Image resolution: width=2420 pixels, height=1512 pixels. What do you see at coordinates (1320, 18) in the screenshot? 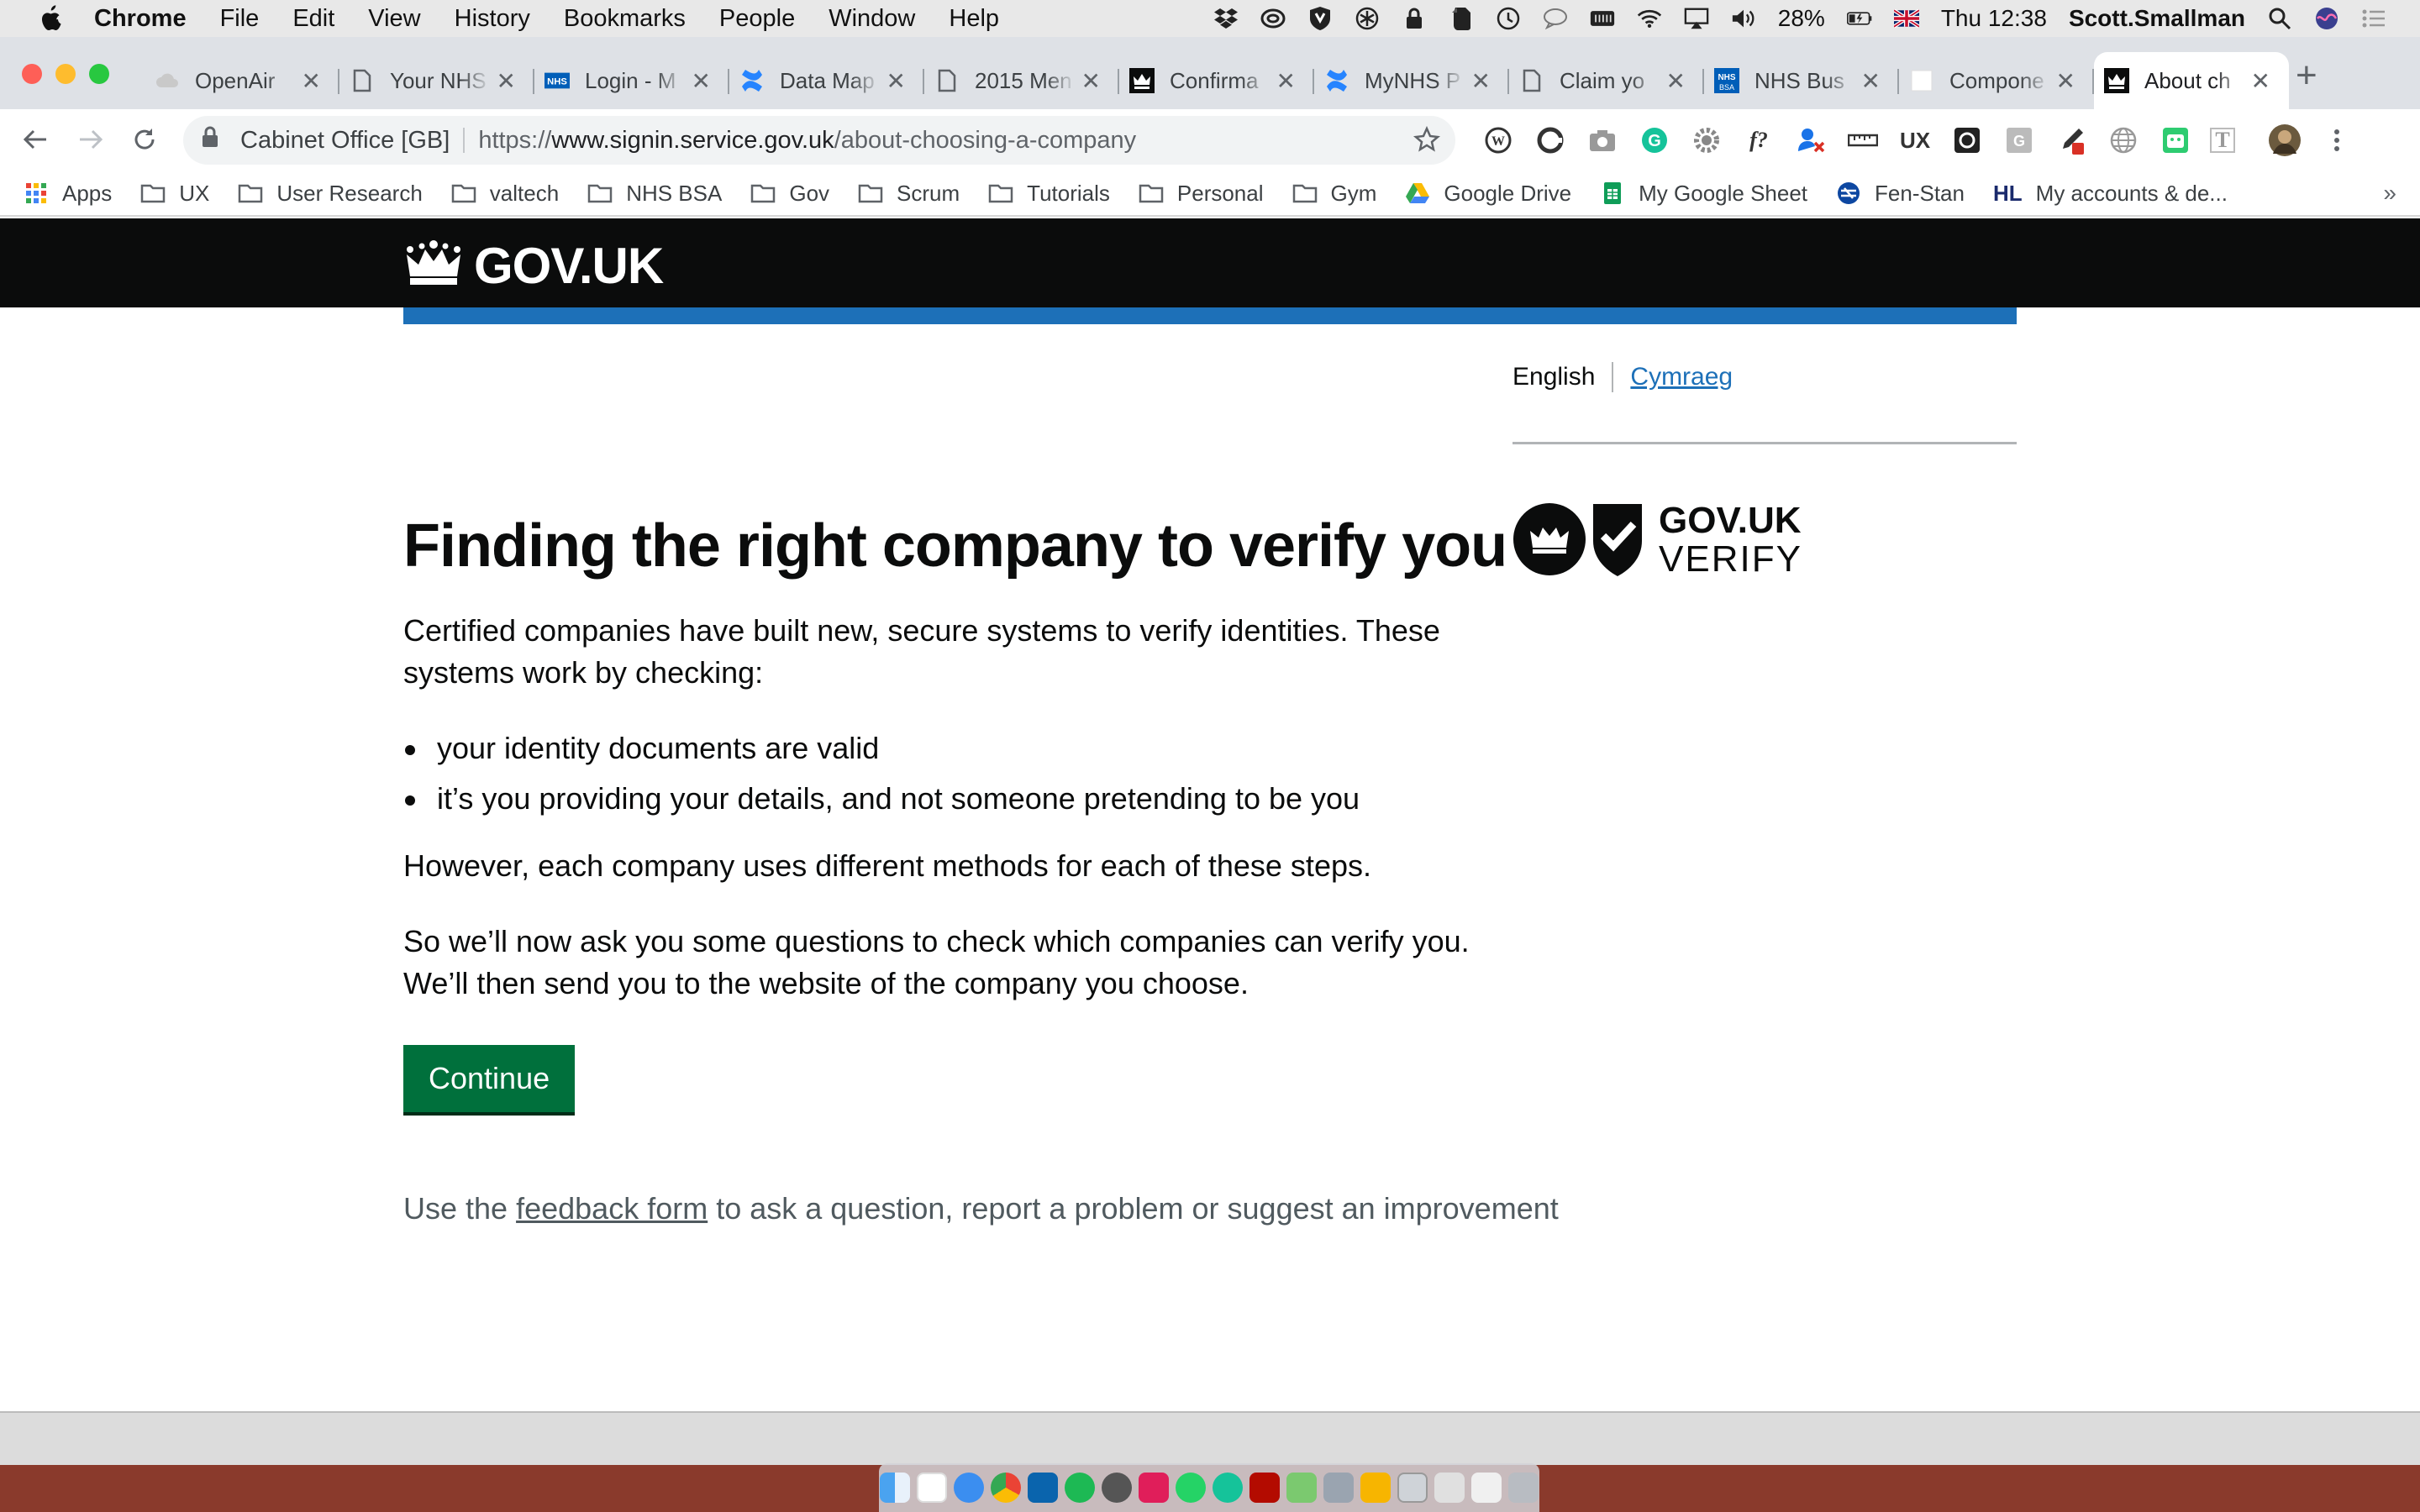
I see `mcafee-shield-icon` at bounding box center [1320, 18].